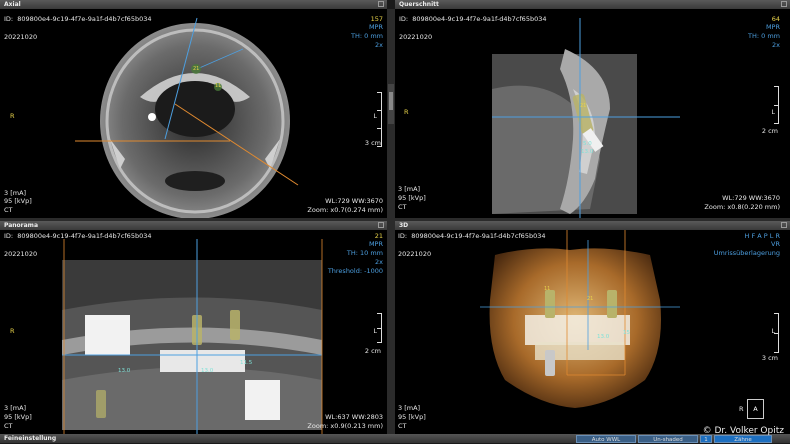 This screenshot has height=444, width=790. Describe the element at coordinates (21, 37) in the screenshot. I see `axial-date: 20221020` at that location.